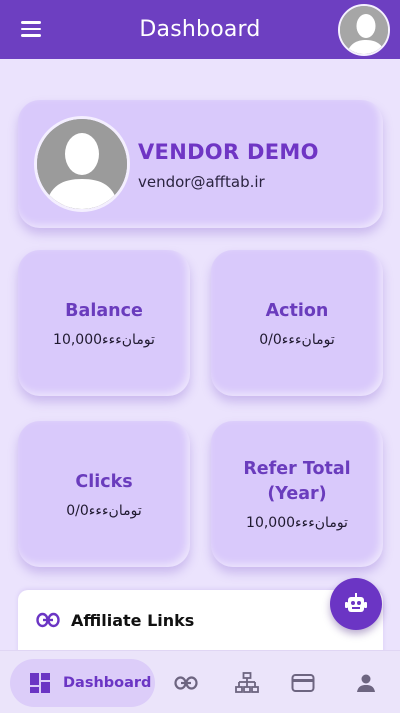  I want to click on header-avatar, so click(364, 30).